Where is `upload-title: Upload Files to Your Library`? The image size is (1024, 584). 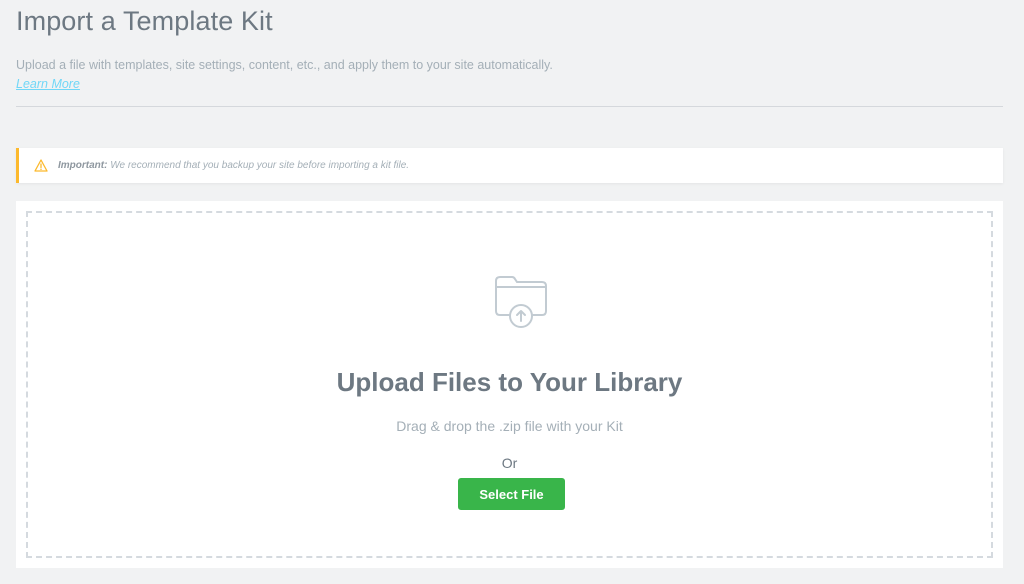 upload-title: Upload Files to Your Library is located at coordinates (509, 382).